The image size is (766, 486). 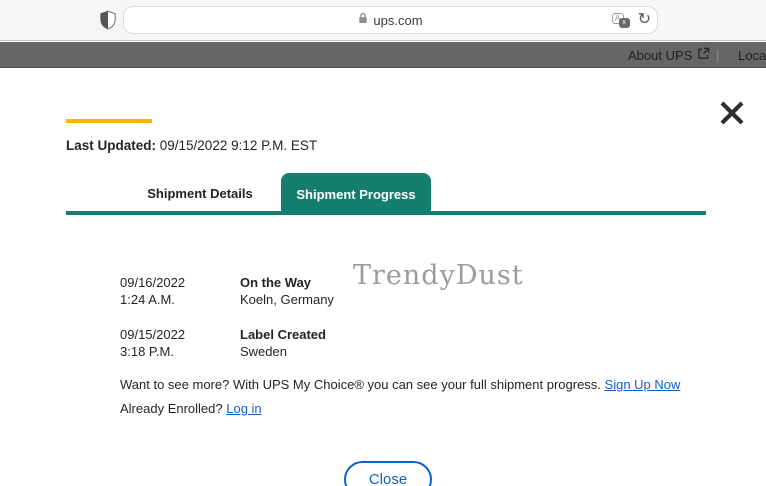 I want to click on about-ups-label: About UPS, so click(x=660, y=55).